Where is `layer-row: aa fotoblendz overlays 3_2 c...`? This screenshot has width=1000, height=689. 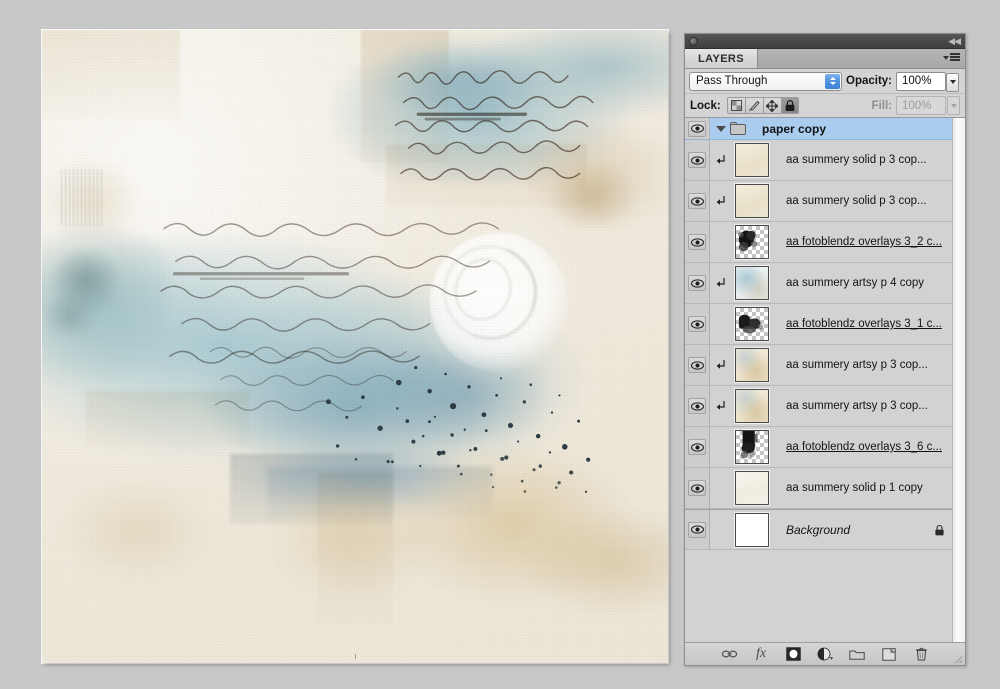 layer-row: aa fotoblendz overlays 3_2 c... is located at coordinates (818, 242).